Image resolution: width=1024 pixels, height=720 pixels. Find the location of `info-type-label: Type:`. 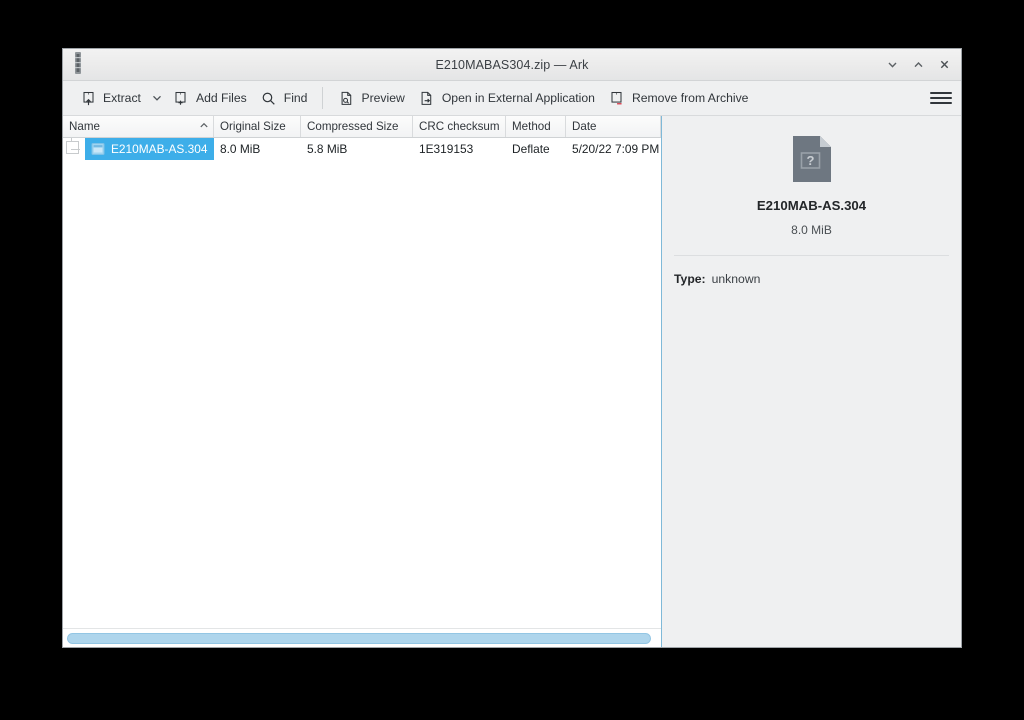

info-type-label: Type: is located at coordinates (690, 279).